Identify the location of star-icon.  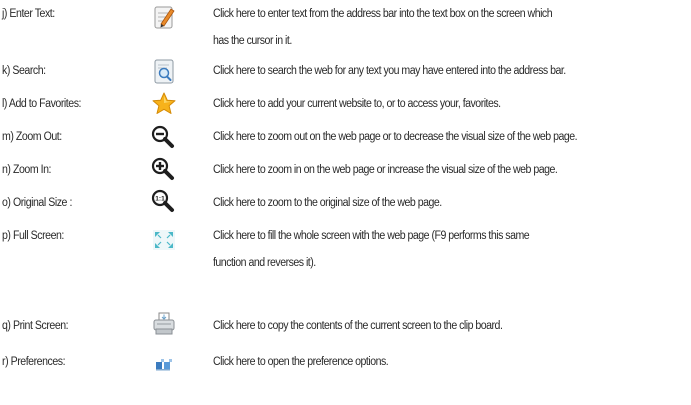
(164, 104).